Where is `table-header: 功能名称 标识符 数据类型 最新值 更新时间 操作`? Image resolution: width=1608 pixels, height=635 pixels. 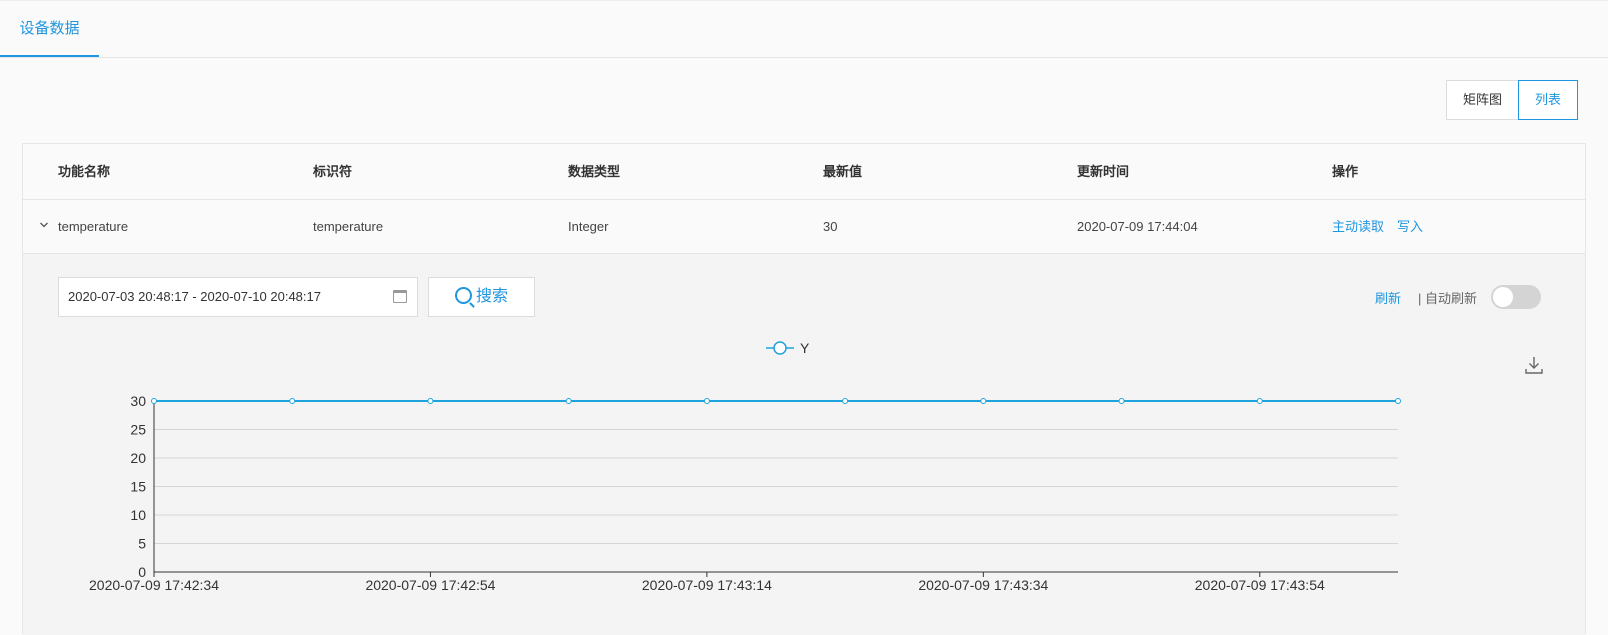
table-header: 功能名称 标识符 数据类型 最新值 更新时间 操作 is located at coordinates (804, 172).